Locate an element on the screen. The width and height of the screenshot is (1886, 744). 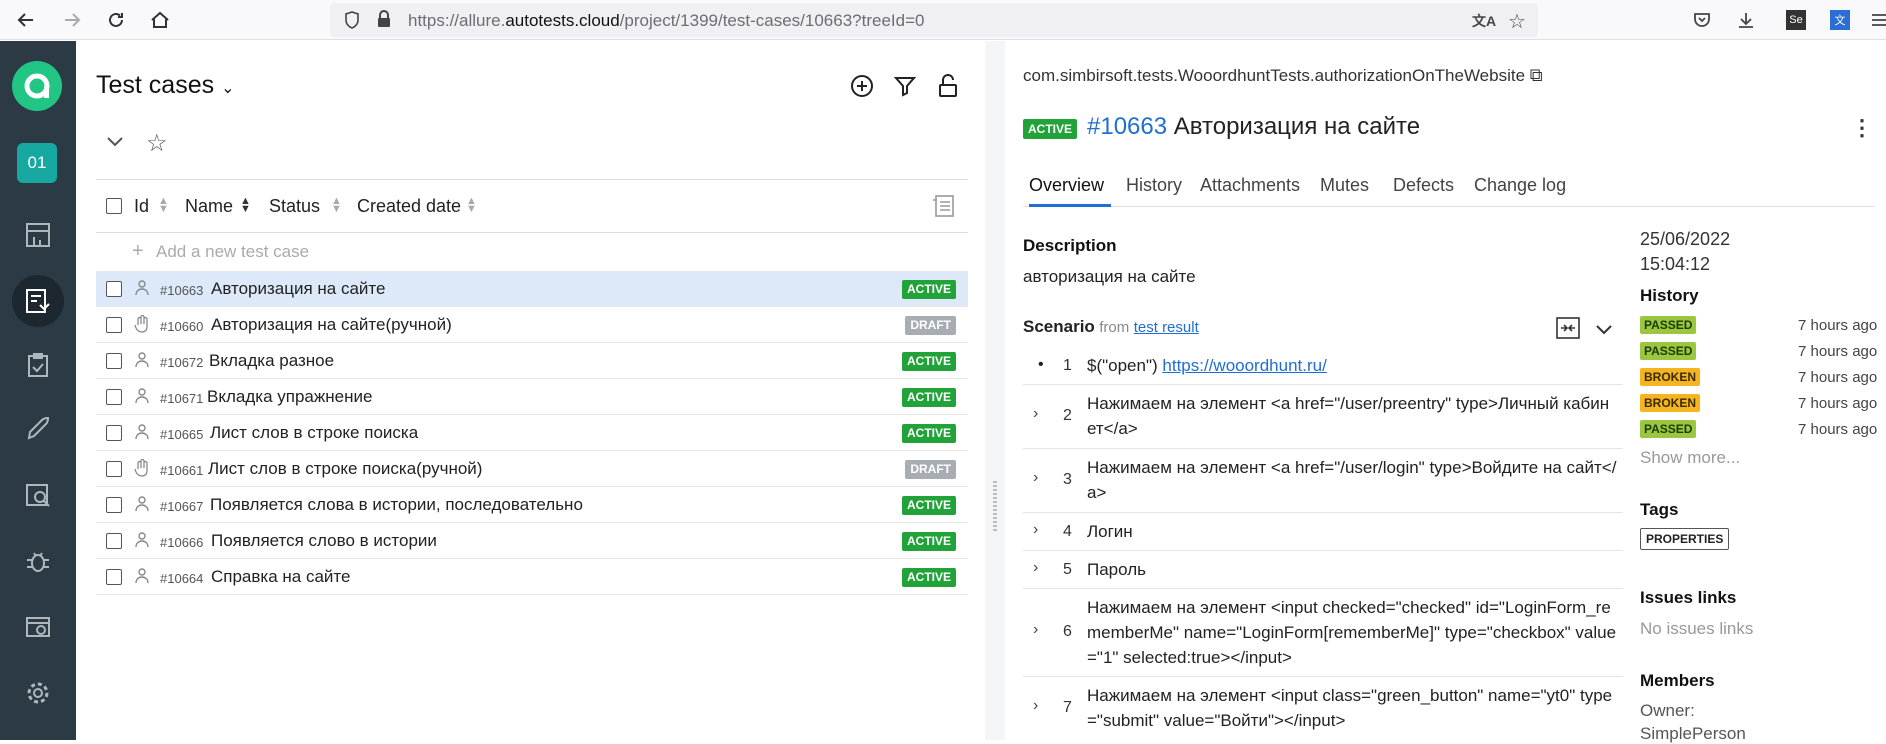
translate-extension-icon: 文 is located at coordinates (1840, 20).